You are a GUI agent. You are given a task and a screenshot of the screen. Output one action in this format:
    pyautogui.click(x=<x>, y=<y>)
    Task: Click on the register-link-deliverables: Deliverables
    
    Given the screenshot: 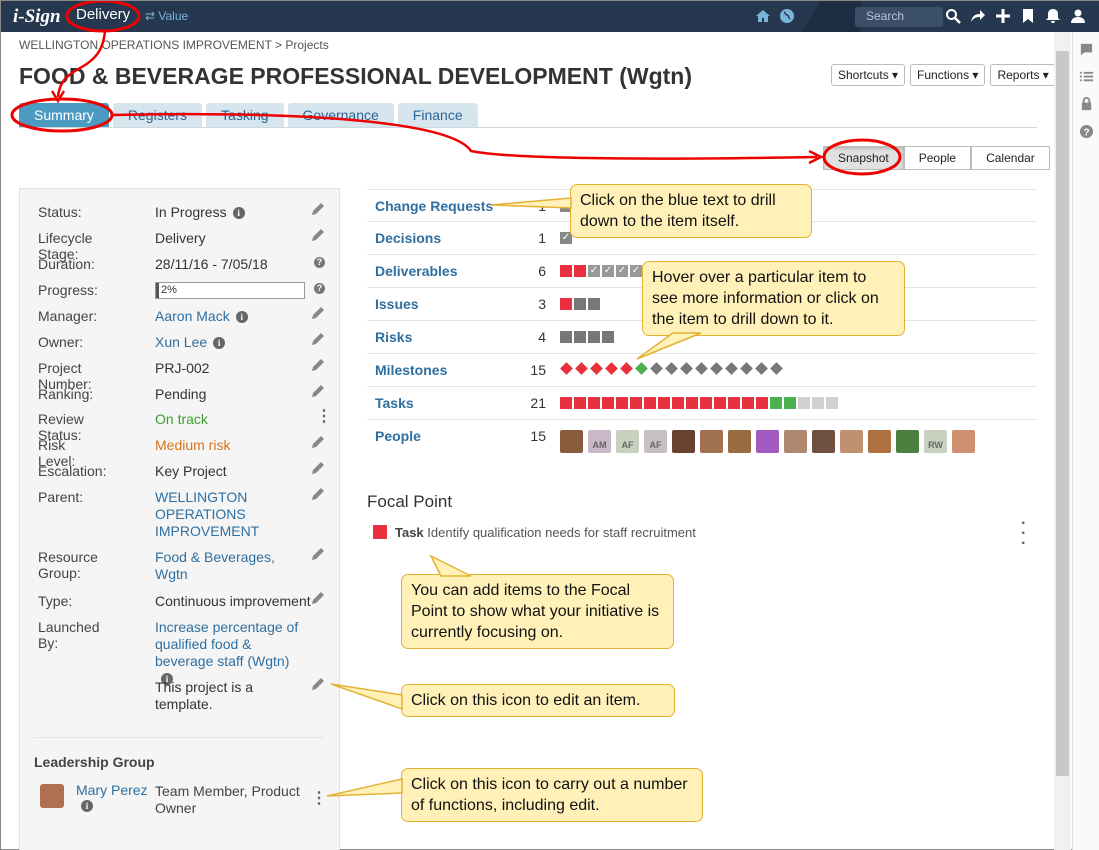 What is the action you would take?
    pyautogui.click(x=416, y=271)
    